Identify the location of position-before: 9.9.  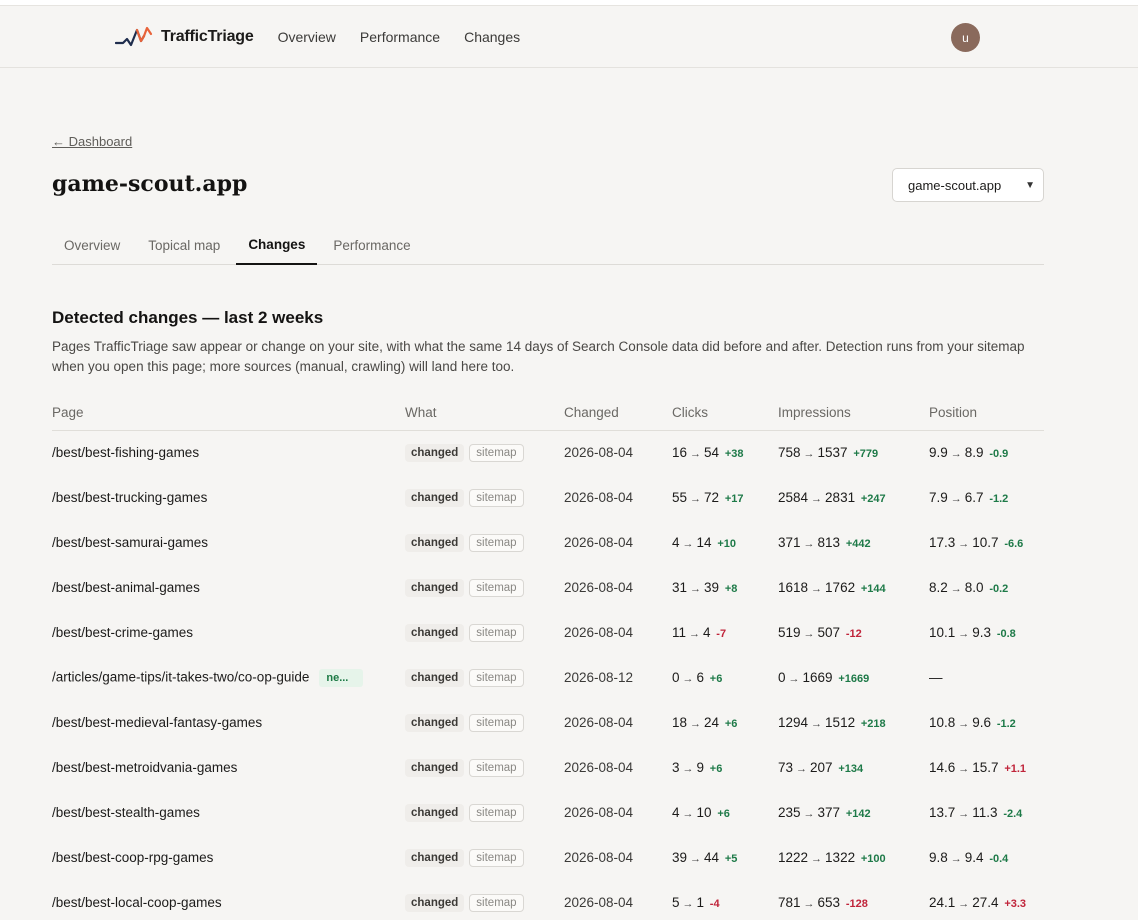
(938, 453).